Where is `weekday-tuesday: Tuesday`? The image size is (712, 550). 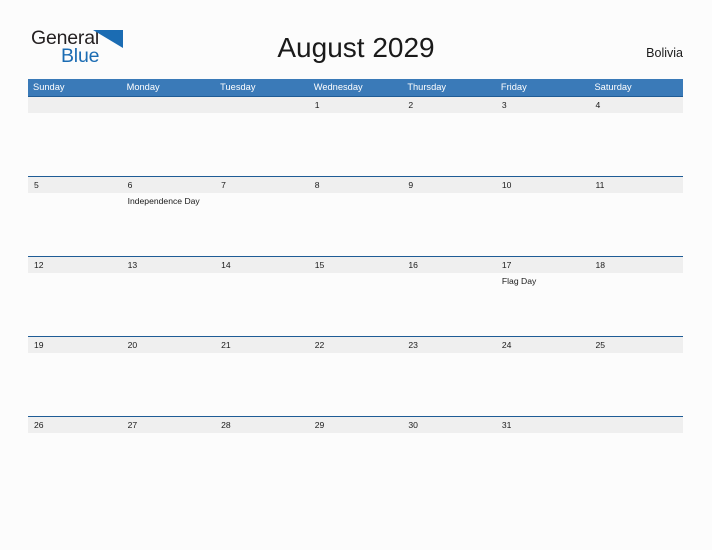 weekday-tuesday: Tuesday is located at coordinates (238, 87).